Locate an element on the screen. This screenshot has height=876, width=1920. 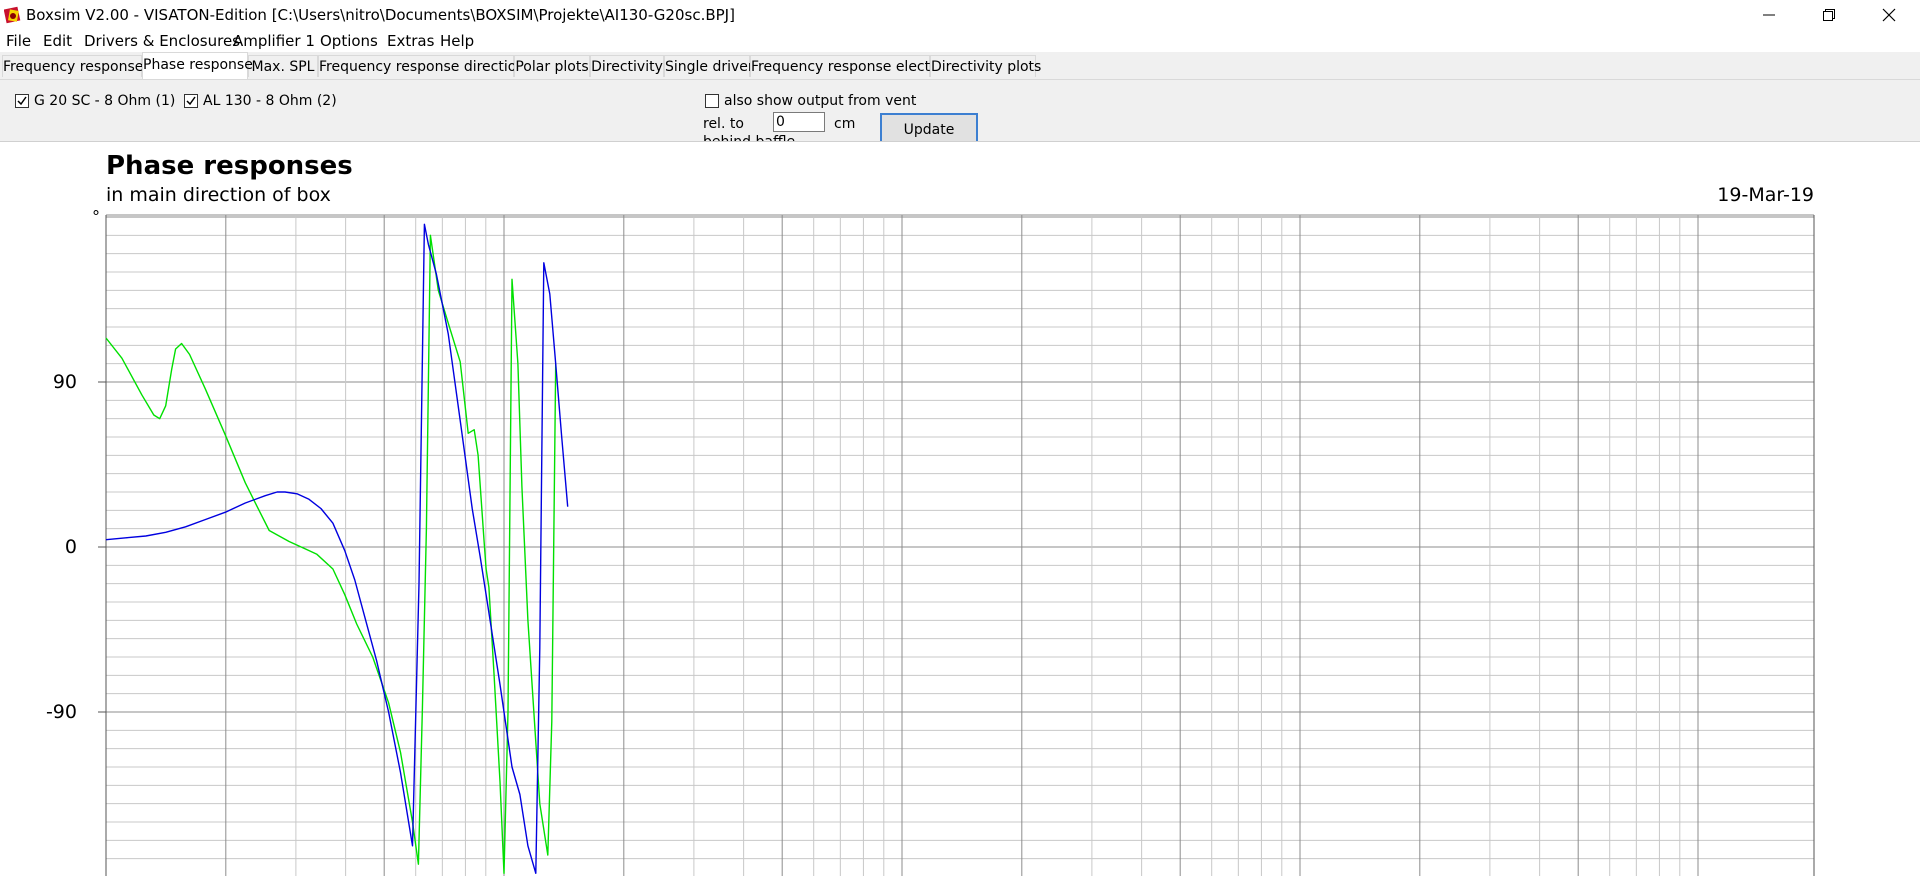
menu-drivers-enclosures: Drivers & Enclosures is located at coordinates (162, 41).